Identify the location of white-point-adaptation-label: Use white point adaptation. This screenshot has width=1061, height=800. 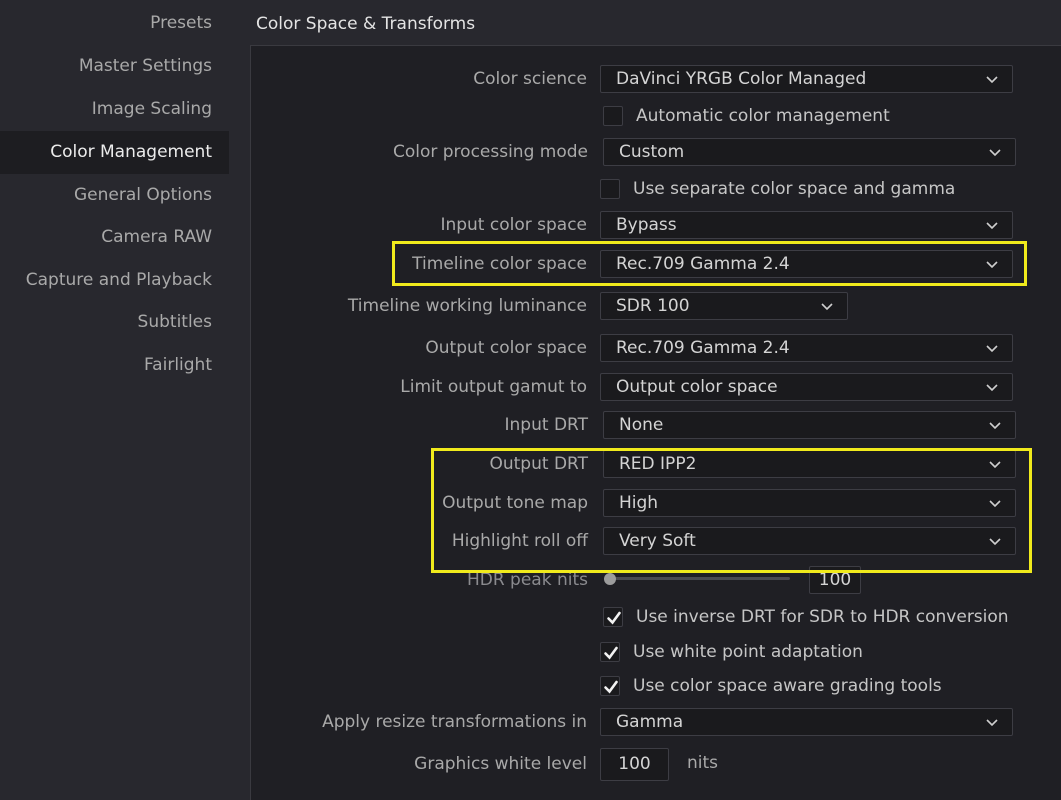
(748, 652).